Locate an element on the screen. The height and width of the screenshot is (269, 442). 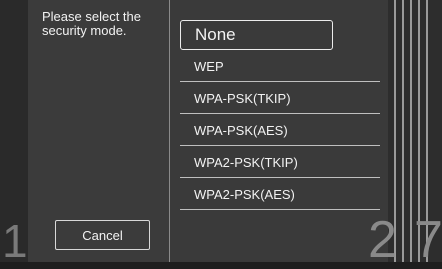
option-wep: WEP is located at coordinates (280, 67).